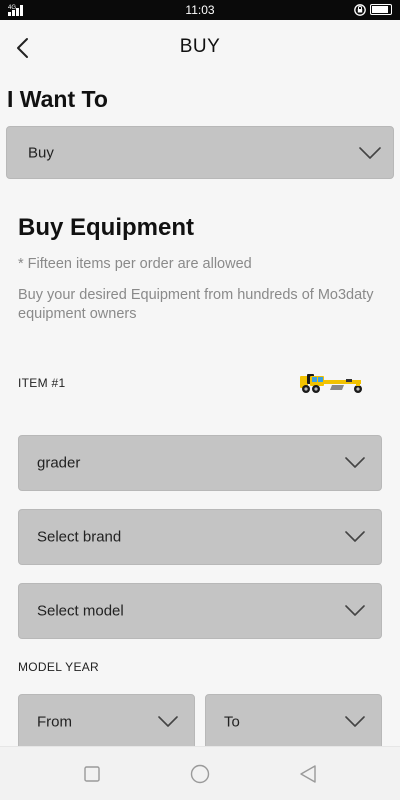 The image size is (400, 800). What do you see at coordinates (308, 774) in the screenshot?
I see `triangle-icon` at bounding box center [308, 774].